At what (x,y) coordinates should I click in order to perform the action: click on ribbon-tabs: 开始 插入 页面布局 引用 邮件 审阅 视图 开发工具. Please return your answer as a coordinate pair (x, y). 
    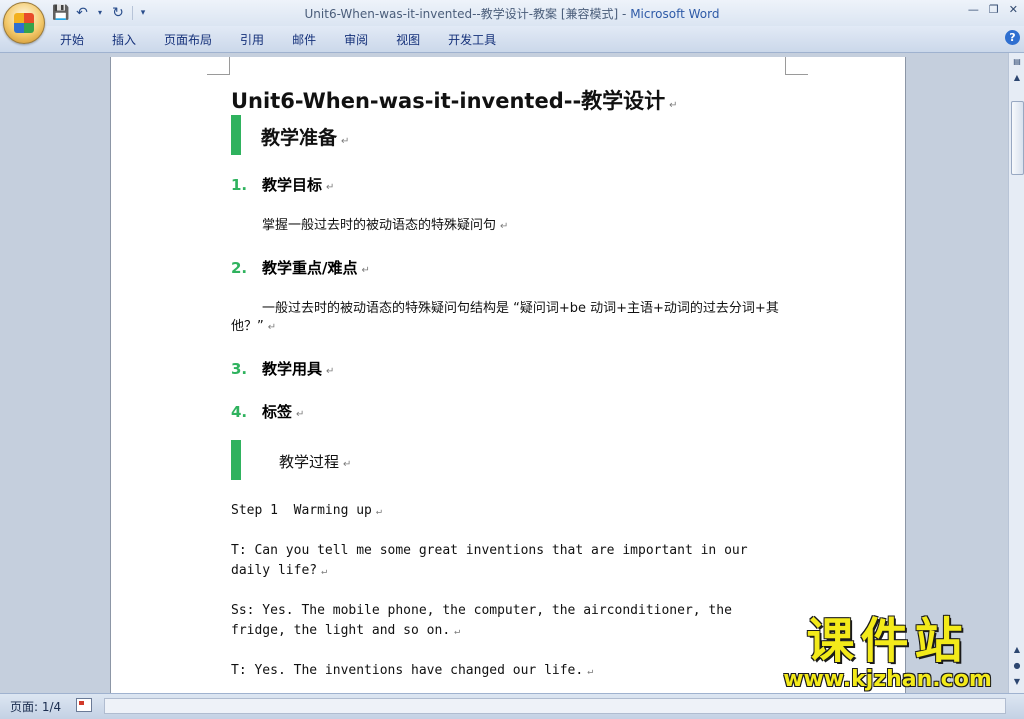
    Looking at the image, I should click on (292, 39).